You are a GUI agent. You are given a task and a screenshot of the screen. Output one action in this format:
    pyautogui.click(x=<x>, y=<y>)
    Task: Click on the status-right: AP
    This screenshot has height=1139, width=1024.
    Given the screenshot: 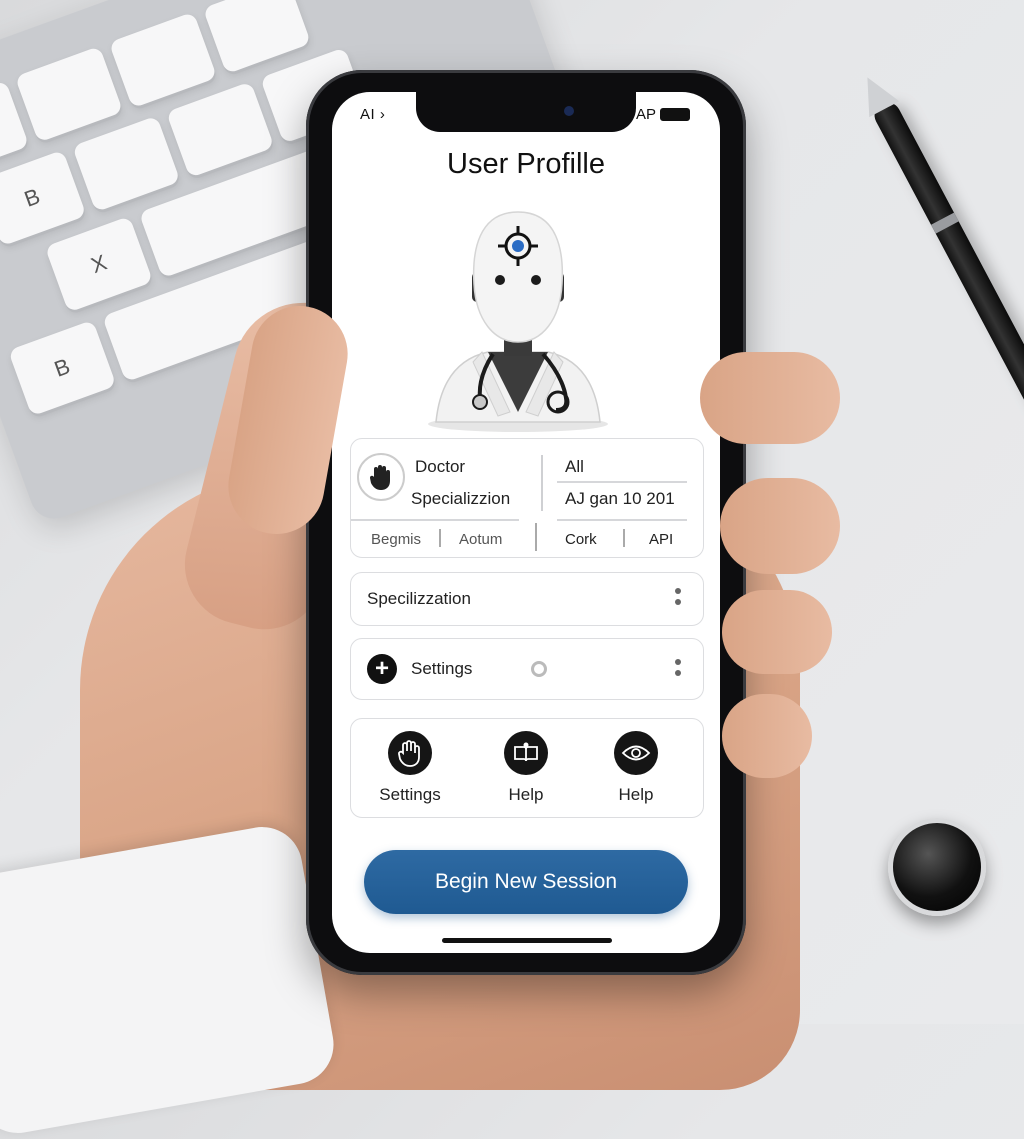 What is the action you would take?
    pyautogui.click(x=663, y=114)
    